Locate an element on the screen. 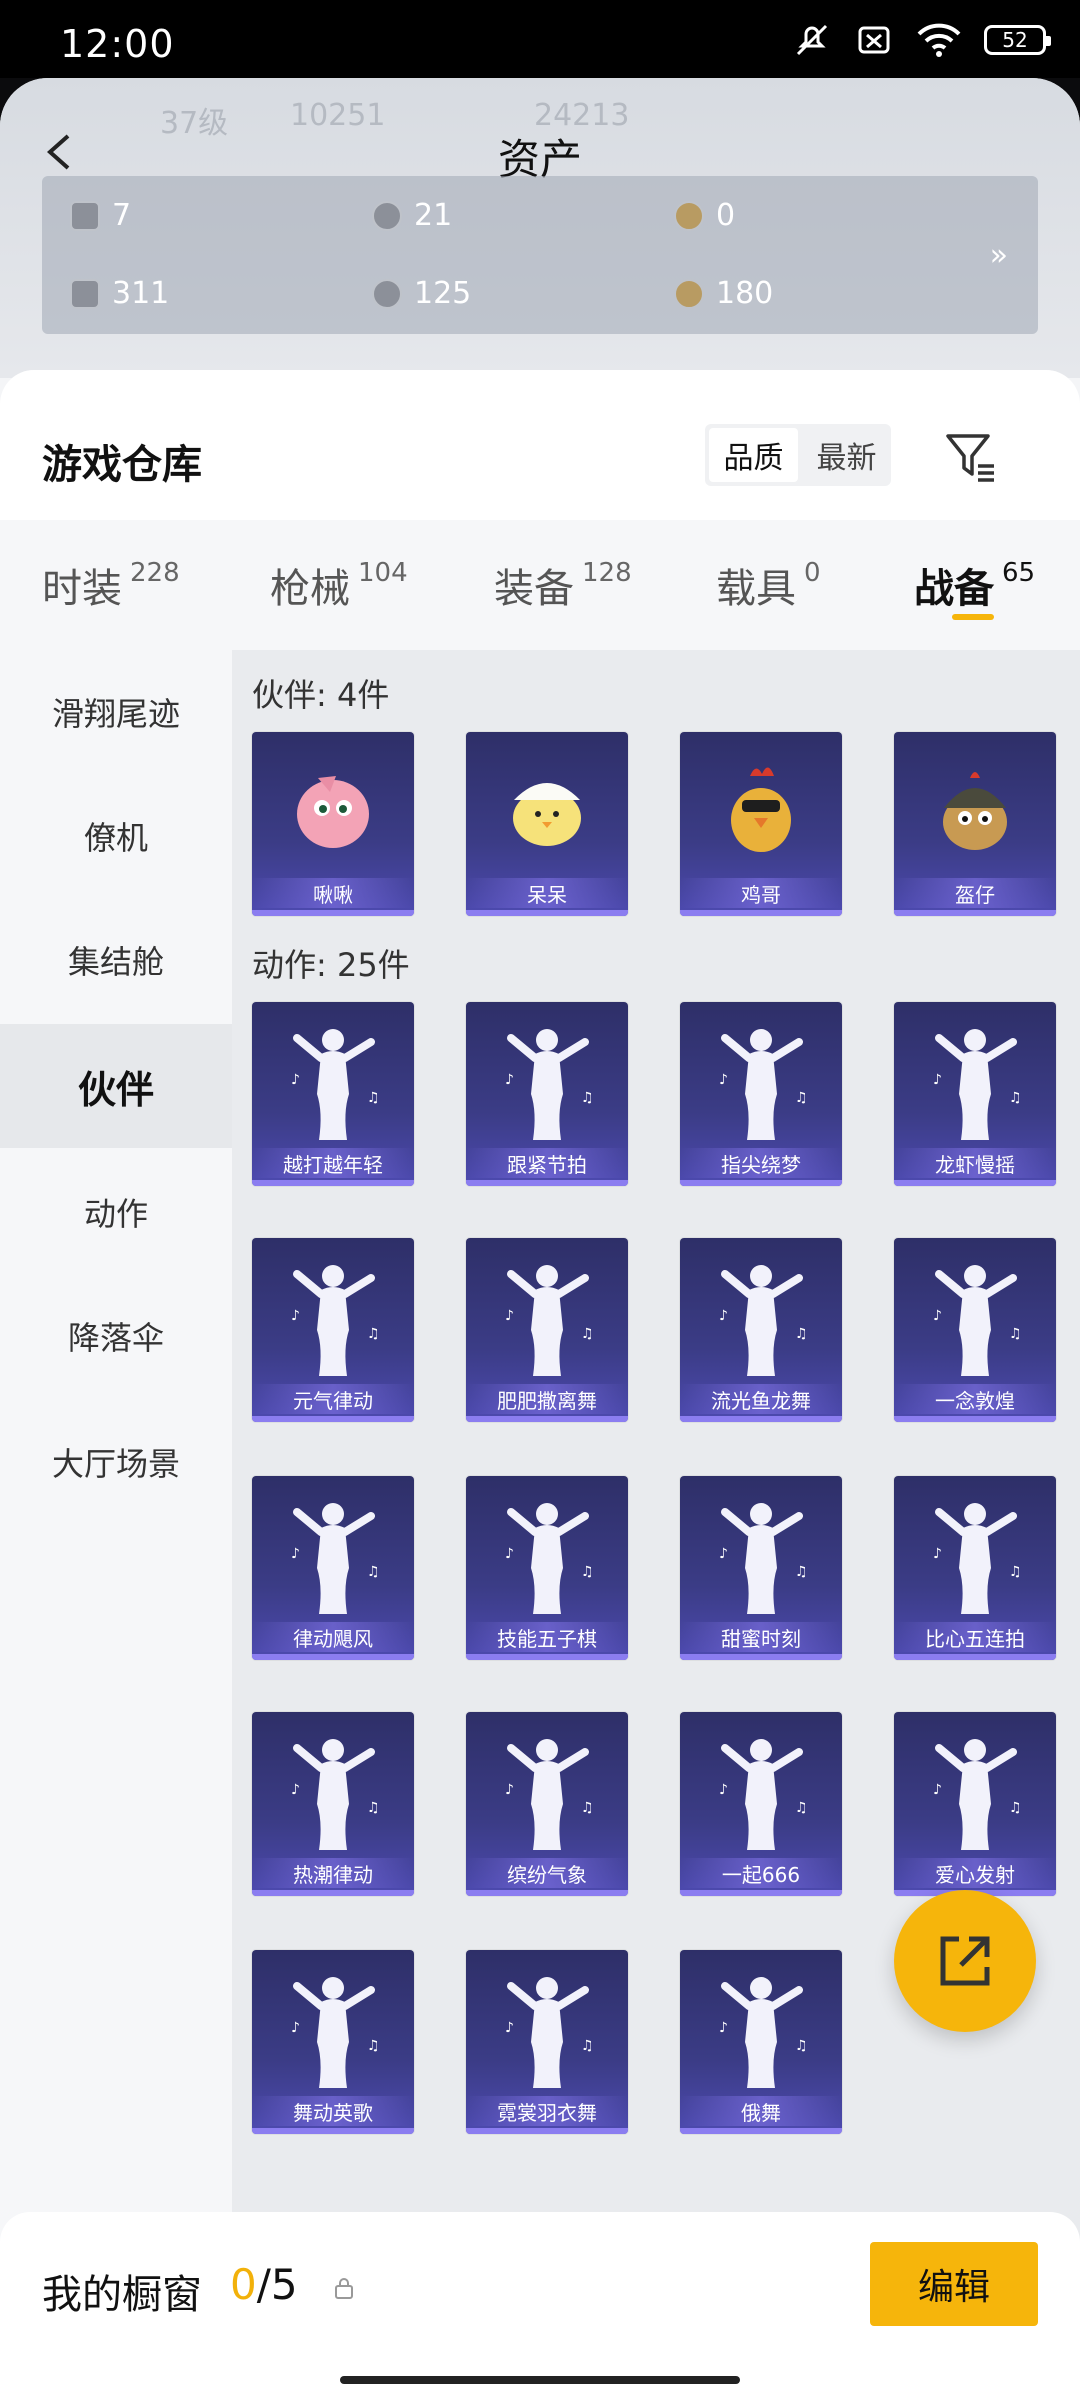  emote-item: ♪ ♫ 技能五子棋 is located at coordinates (547, 1568).